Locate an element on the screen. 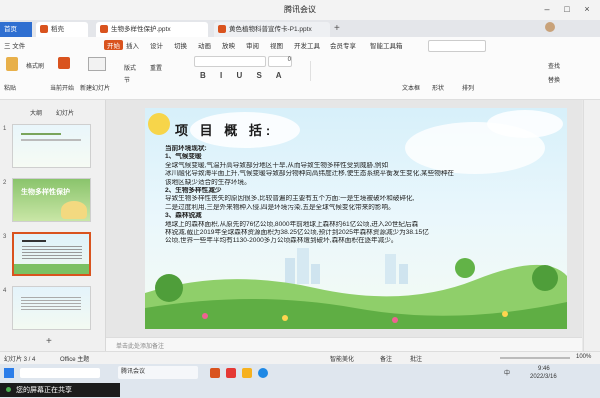  new-slide-icon is located at coordinates (97, 64).